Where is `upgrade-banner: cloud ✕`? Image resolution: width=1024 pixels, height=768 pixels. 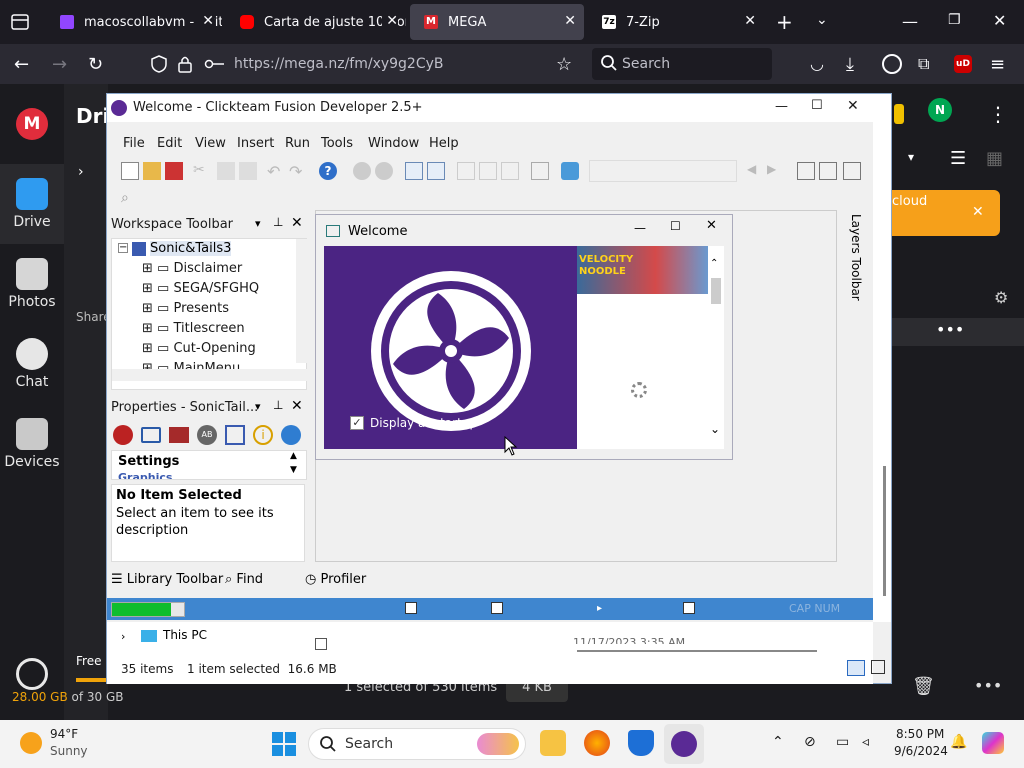
upgrade-banner: cloud ✕ is located at coordinates (946, 213).